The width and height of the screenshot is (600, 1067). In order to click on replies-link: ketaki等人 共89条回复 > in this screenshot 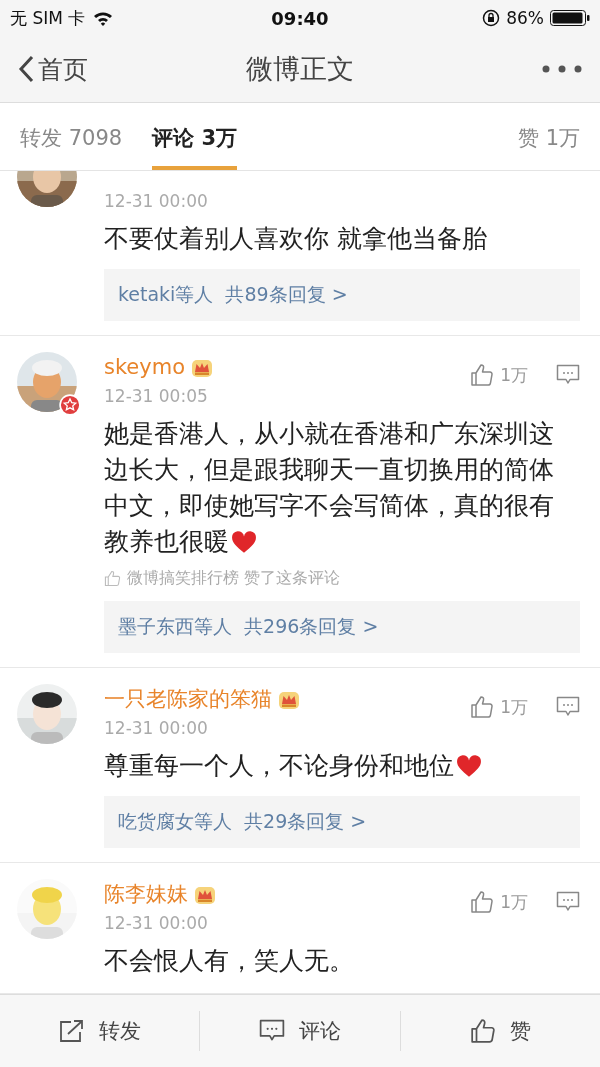, I will do `click(342, 295)`.